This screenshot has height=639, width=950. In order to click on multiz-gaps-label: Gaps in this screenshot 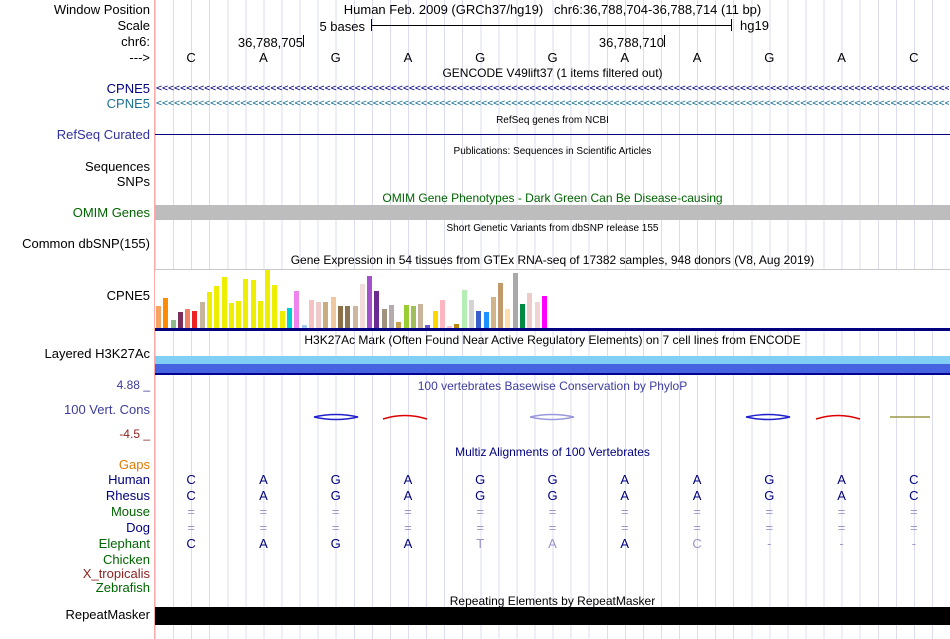, I will do `click(75, 465)`.